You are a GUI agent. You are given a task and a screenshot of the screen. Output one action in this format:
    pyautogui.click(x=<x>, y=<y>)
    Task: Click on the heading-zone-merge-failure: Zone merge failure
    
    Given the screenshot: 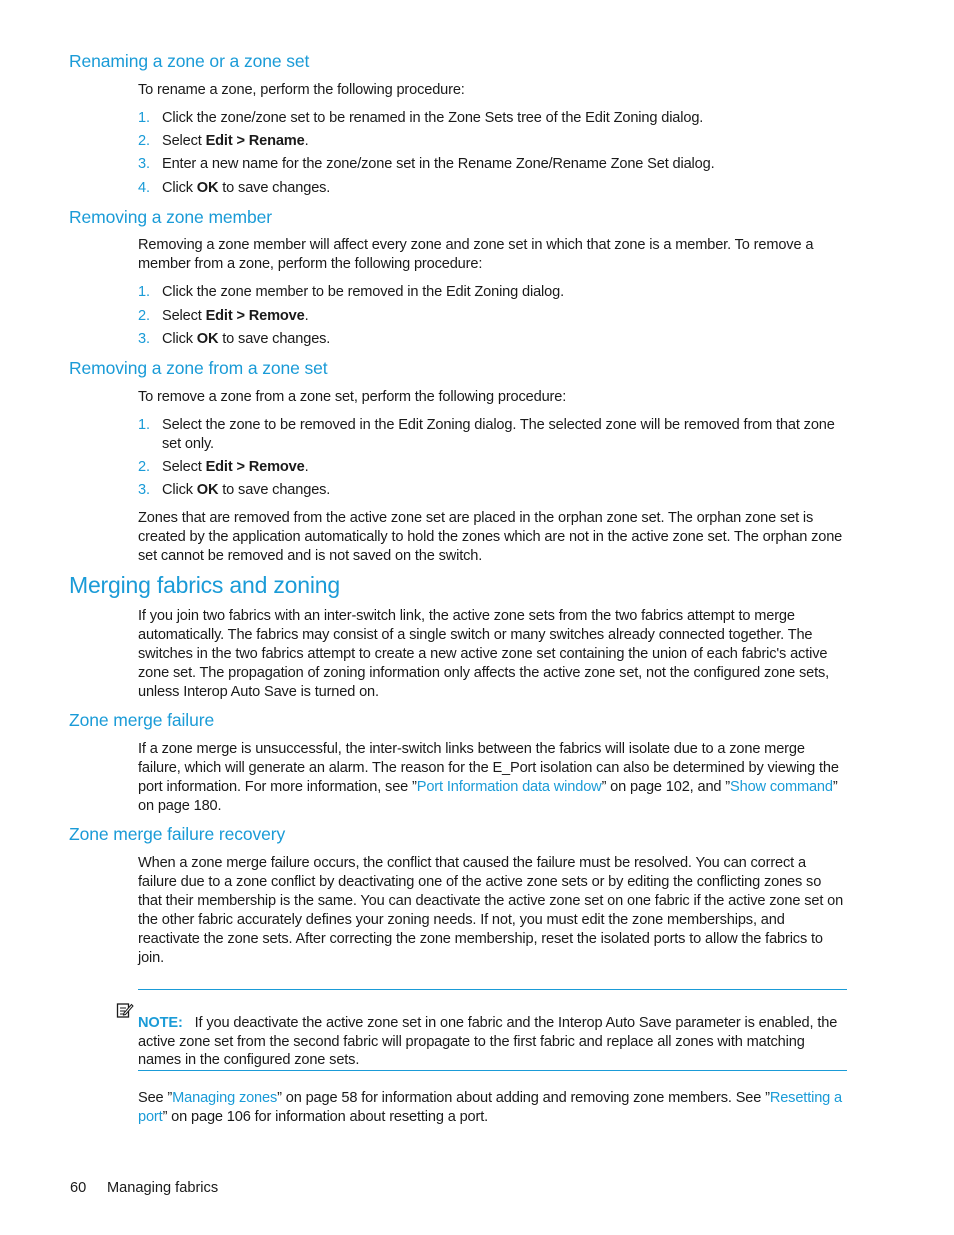 What is the action you would take?
    pyautogui.click(x=142, y=720)
    